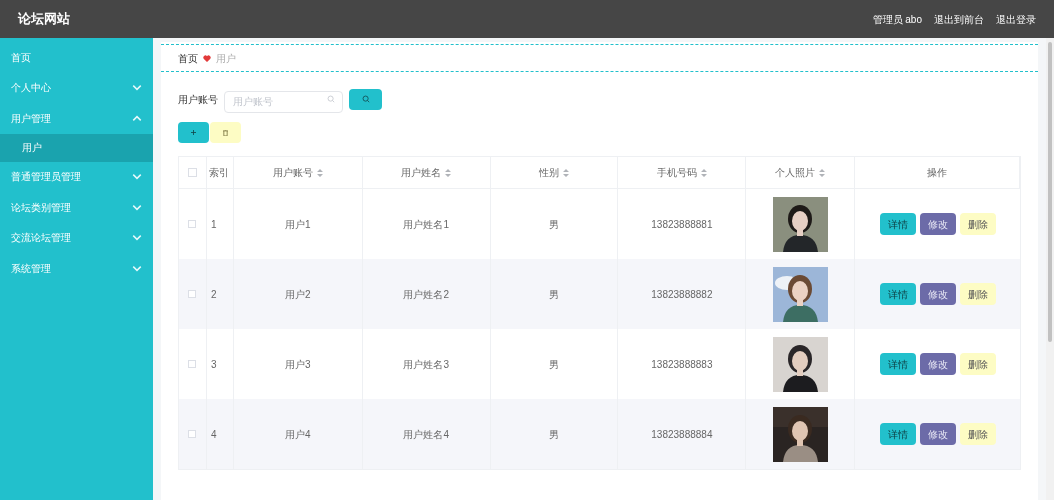 The width and height of the screenshot is (1054, 500). I want to click on table-cell-text: 用户姓名4, so click(426, 434).